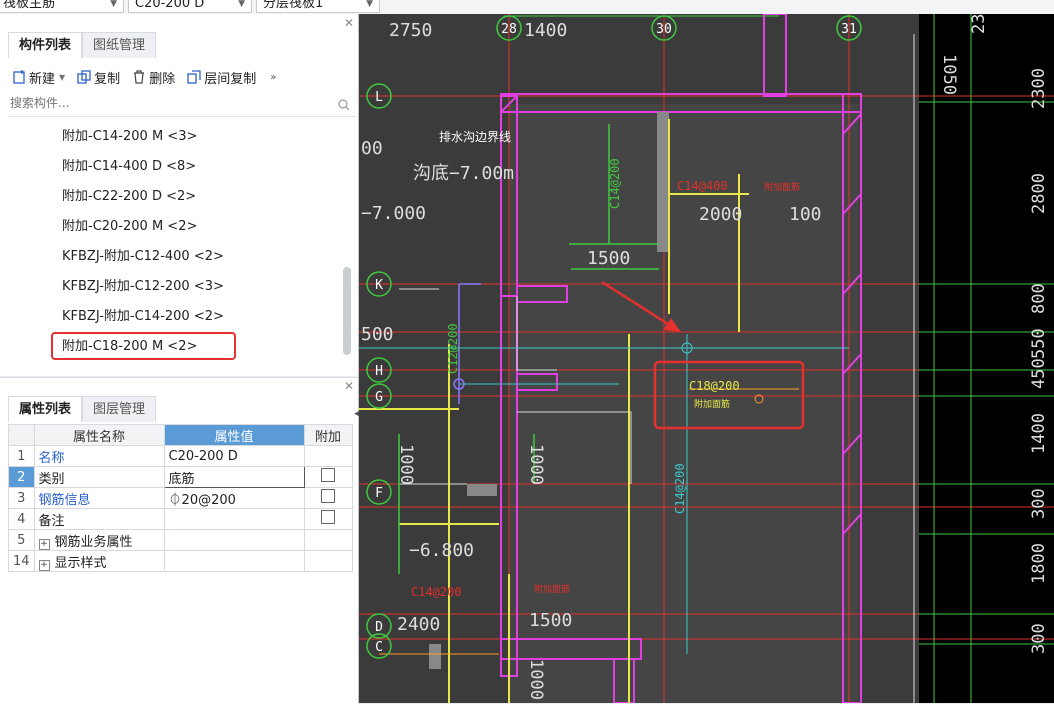  Describe the element at coordinates (143, 257) in the screenshot. I see `list-item: KFBZJ-附加-C12-400 <2>` at that location.